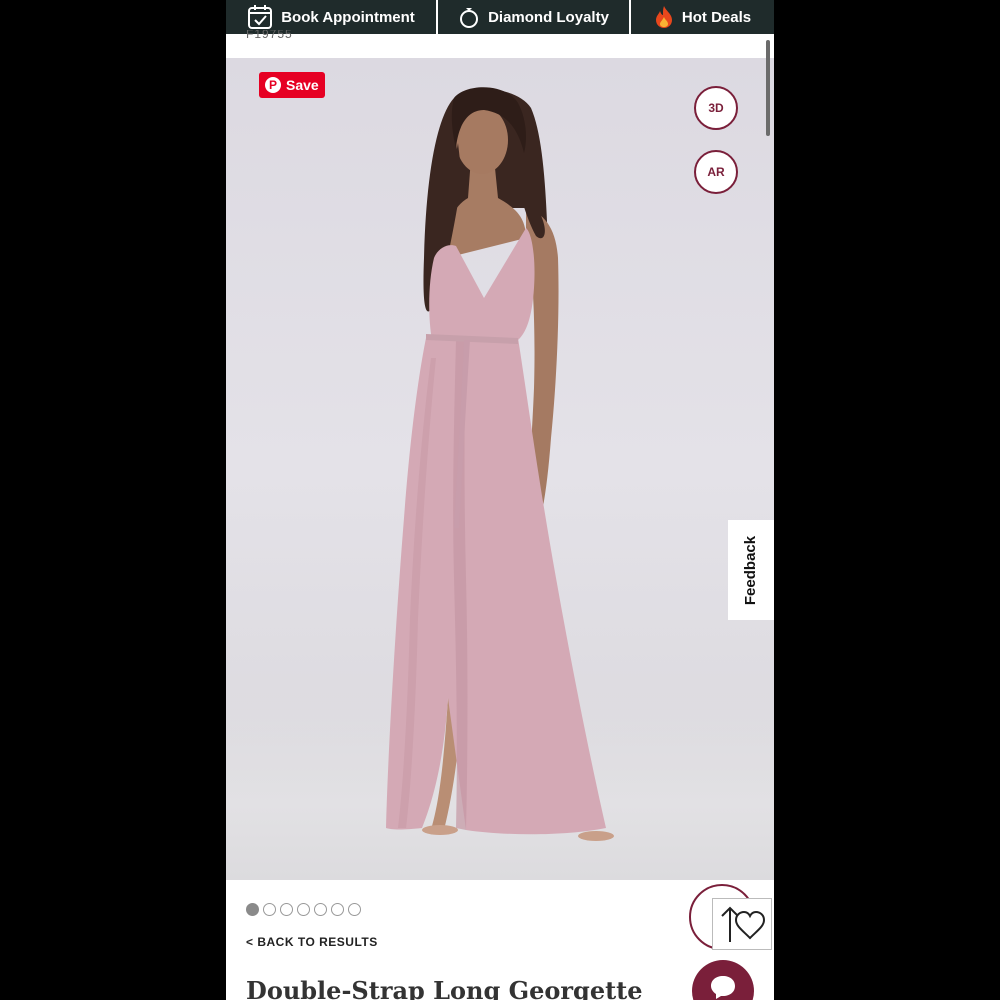 The width and height of the screenshot is (1000, 1000). What do you see at coordinates (548, 17) in the screenshot?
I see `diamond-loyalty-label: Diamond Loyalty` at bounding box center [548, 17].